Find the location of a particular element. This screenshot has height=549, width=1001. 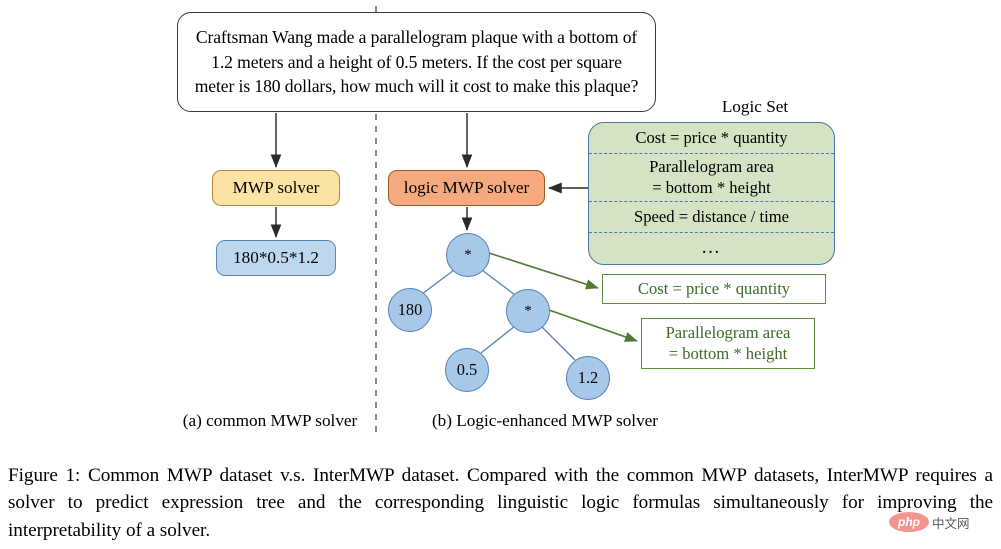

logic-set-row: Cost = price * quantity is located at coordinates (711, 138).